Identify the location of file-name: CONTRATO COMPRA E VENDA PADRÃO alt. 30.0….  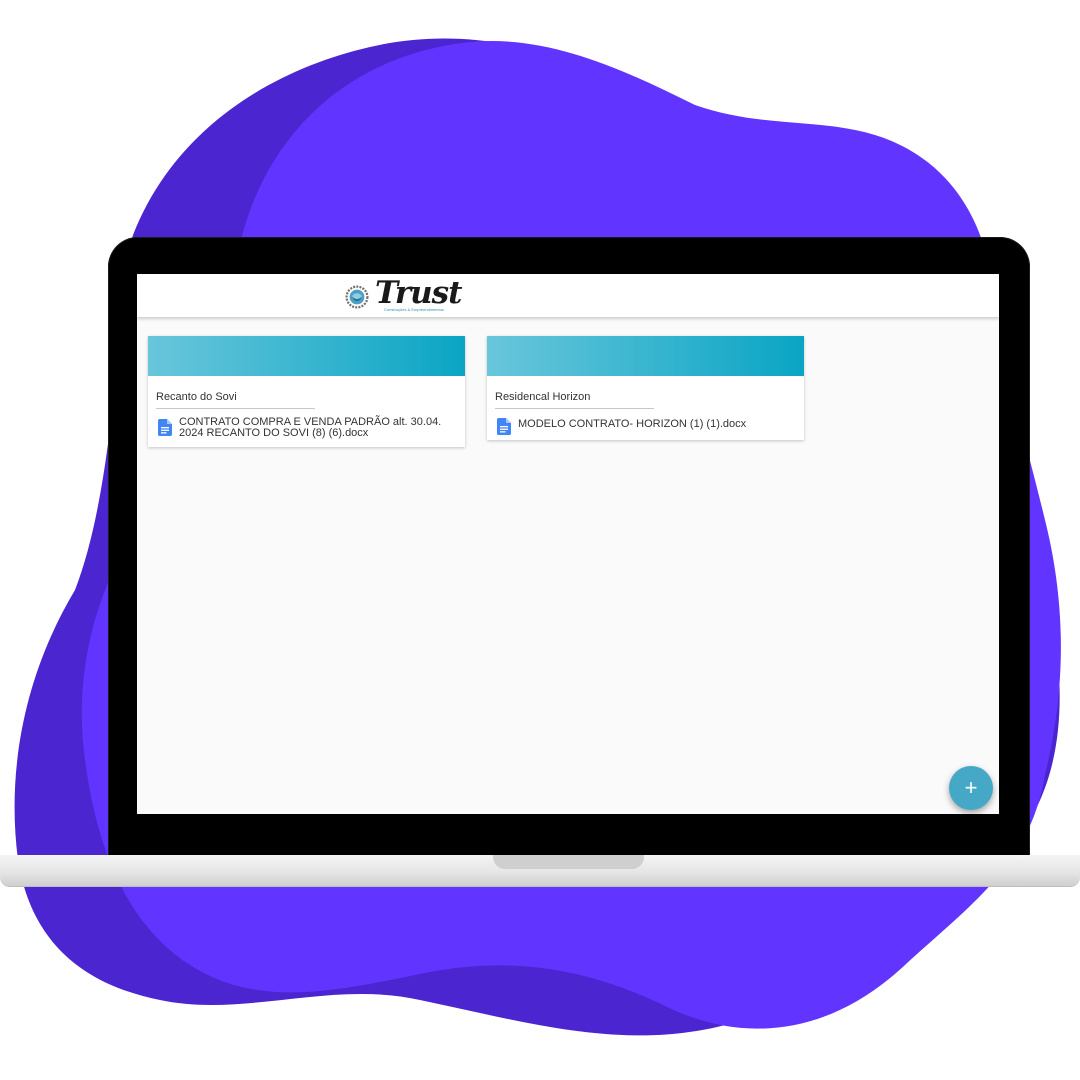
(310, 427).